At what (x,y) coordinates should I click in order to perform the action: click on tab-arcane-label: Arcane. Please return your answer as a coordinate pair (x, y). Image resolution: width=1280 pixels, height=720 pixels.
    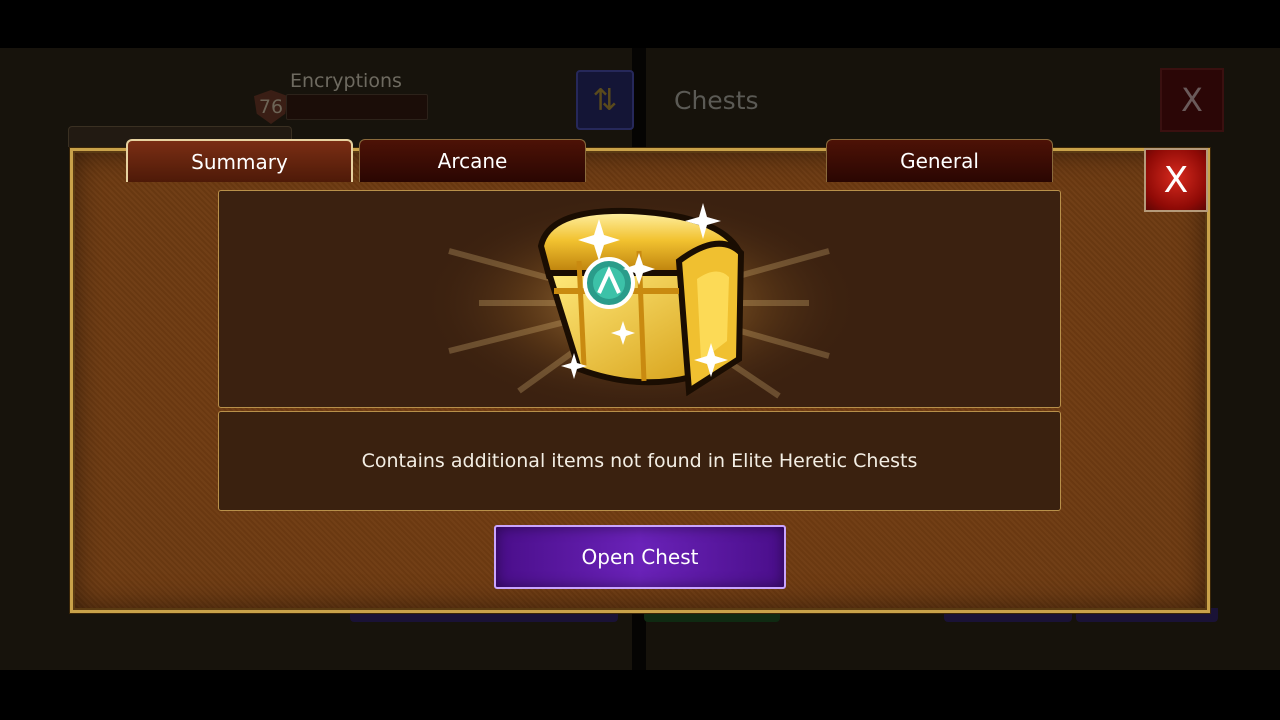
    Looking at the image, I should click on (472, 161).